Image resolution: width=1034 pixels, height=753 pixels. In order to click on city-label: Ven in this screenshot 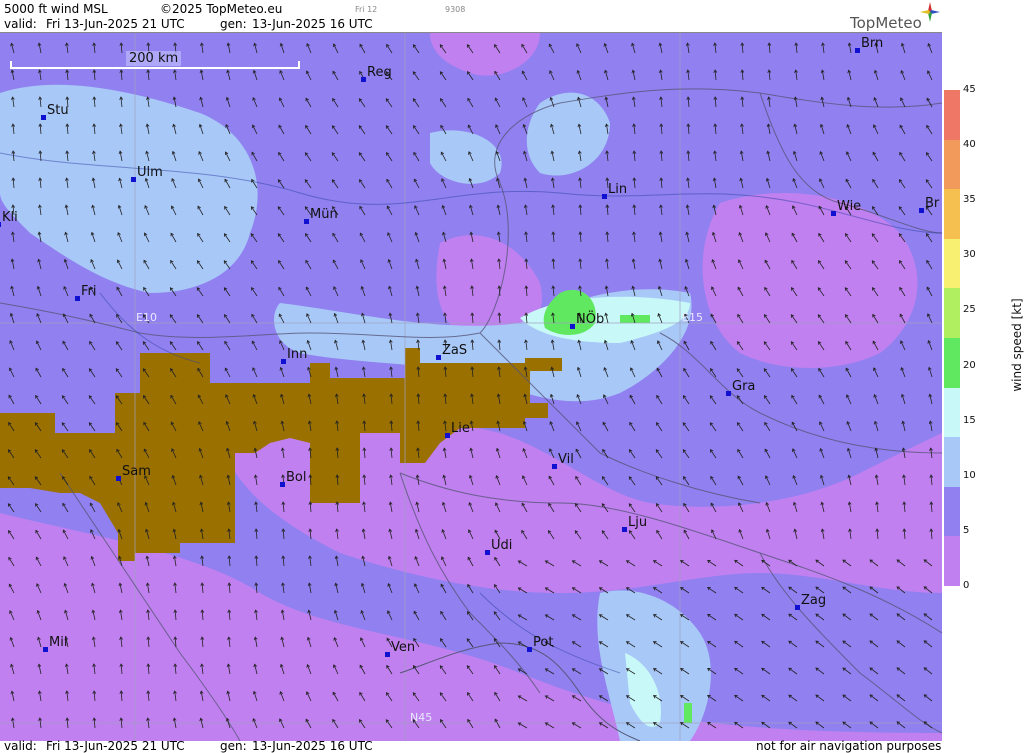, I will do `click(403, 647)`.